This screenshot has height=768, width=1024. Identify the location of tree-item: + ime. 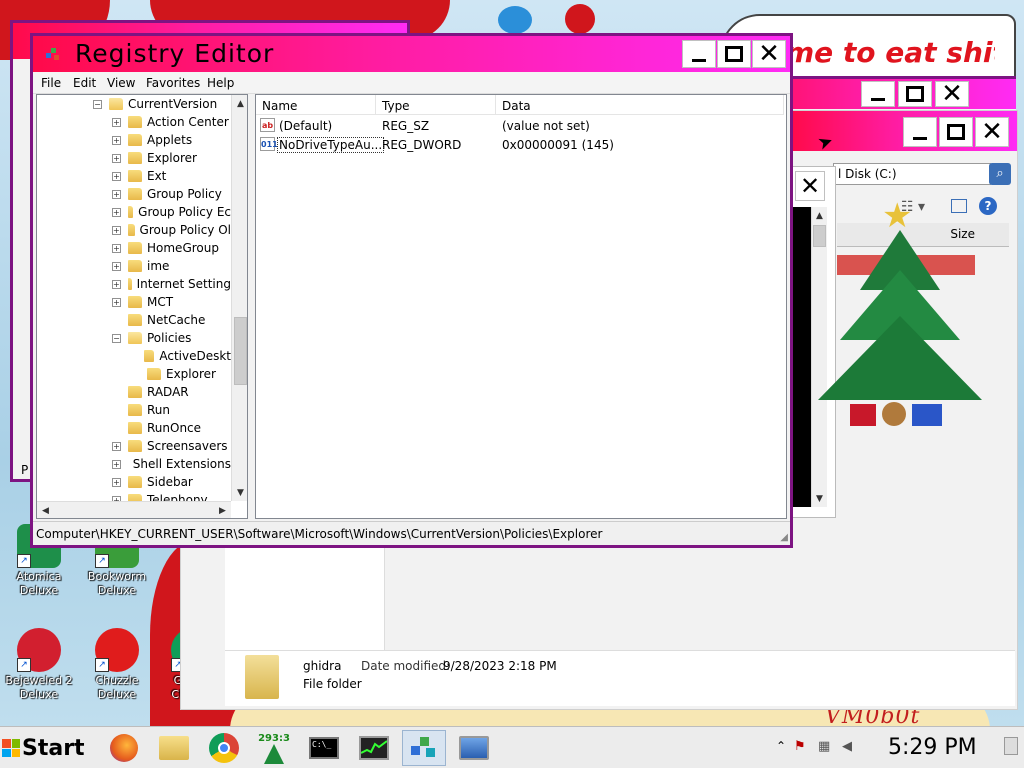
(171, 266).